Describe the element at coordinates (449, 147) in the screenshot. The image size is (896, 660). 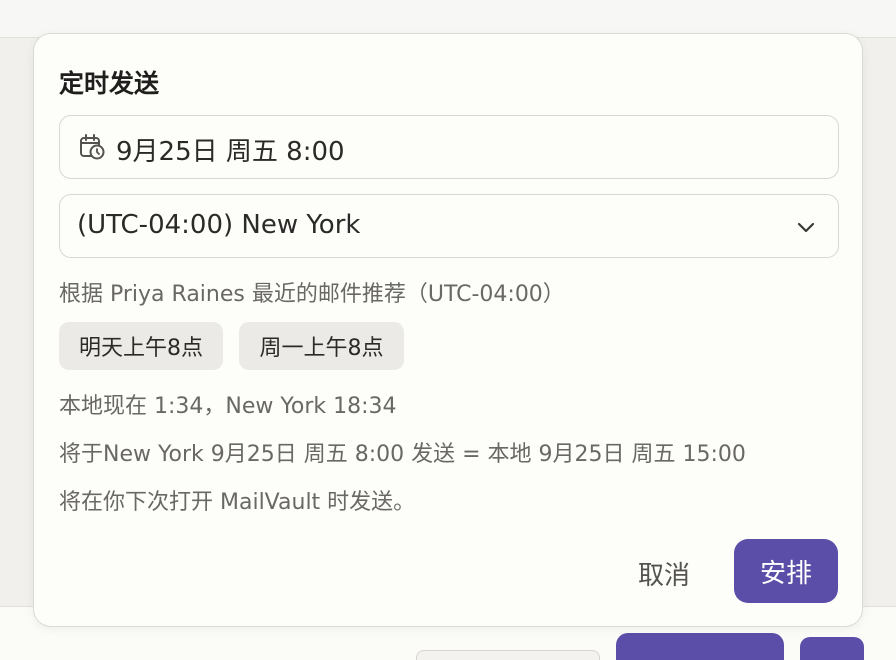
I see `date-time-field: 9月25日 周五 8:00` at that location.